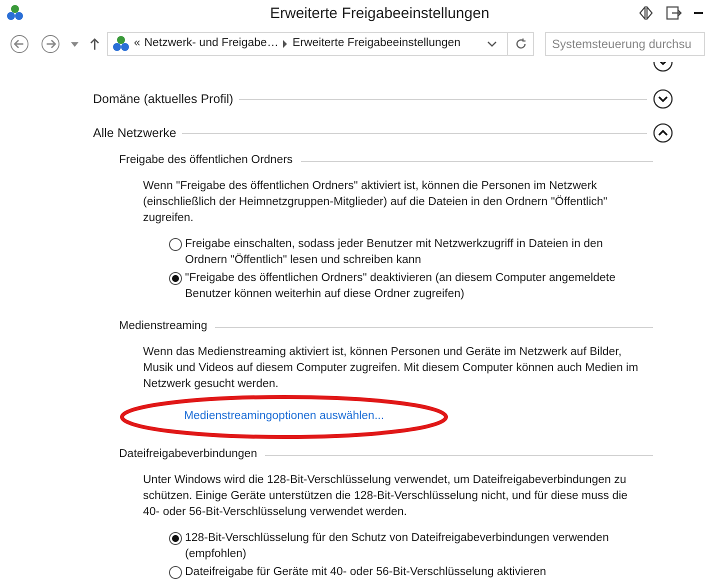  Describe the element at coordinates (75, 44) in the screenshot. I see `dropdown-icon` at that location.